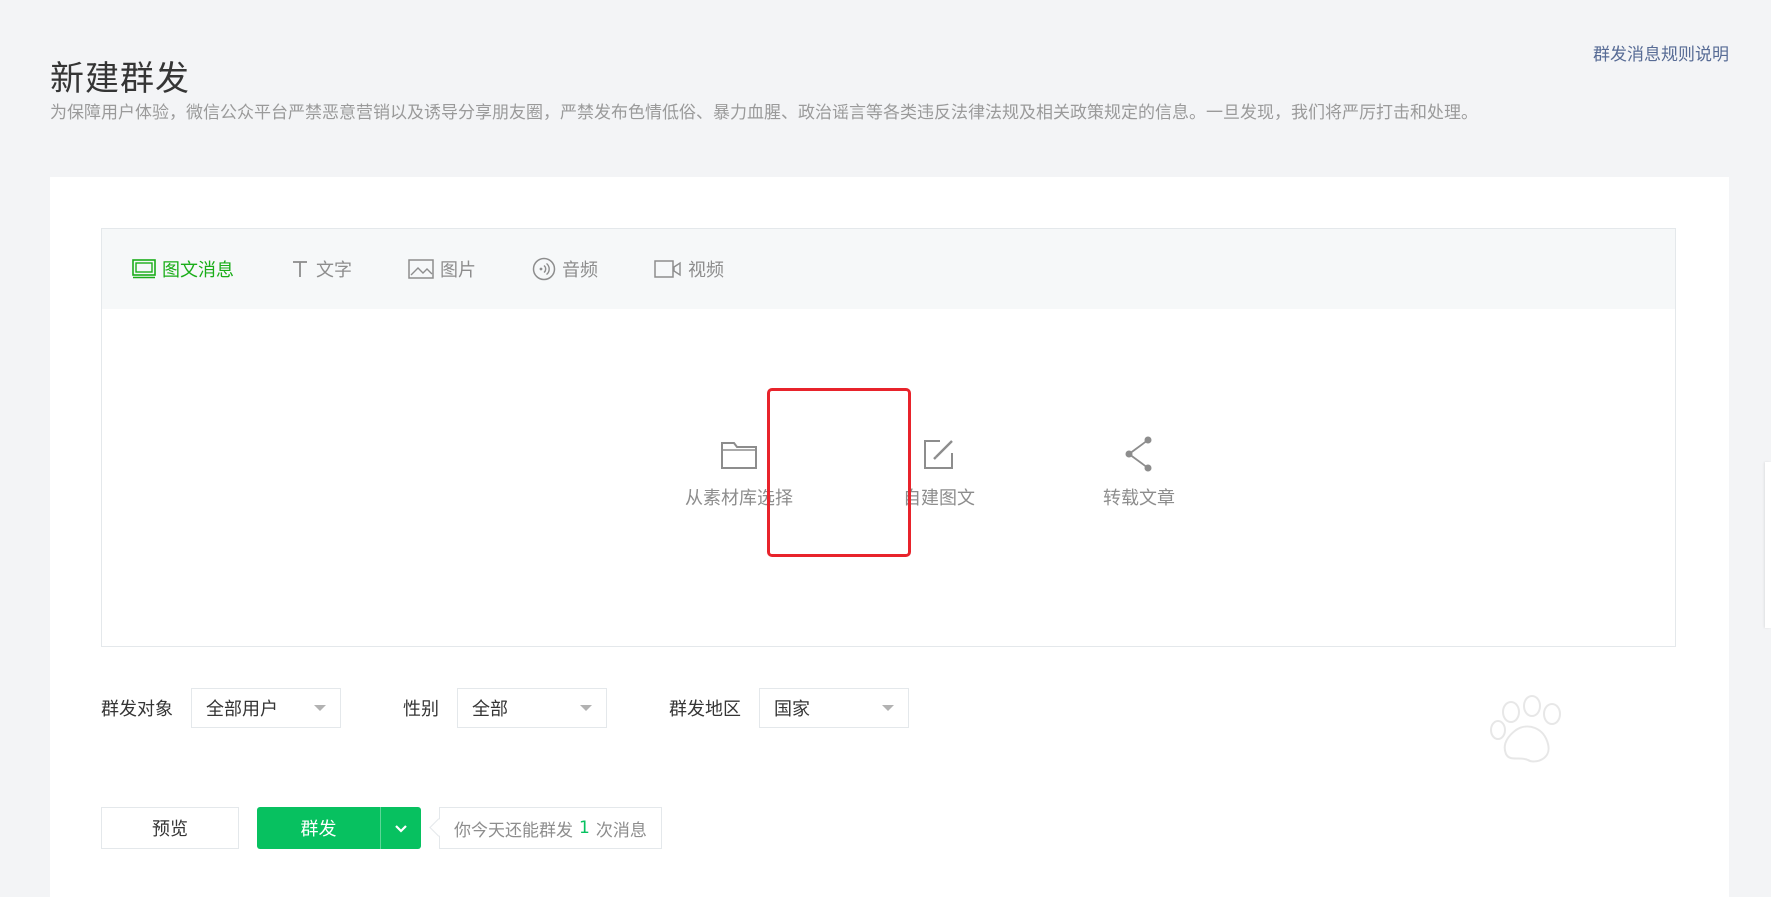 The height and width of the screenshot is (897, 1771). I want to click on target-select: 全部用户, so click(266, 708).